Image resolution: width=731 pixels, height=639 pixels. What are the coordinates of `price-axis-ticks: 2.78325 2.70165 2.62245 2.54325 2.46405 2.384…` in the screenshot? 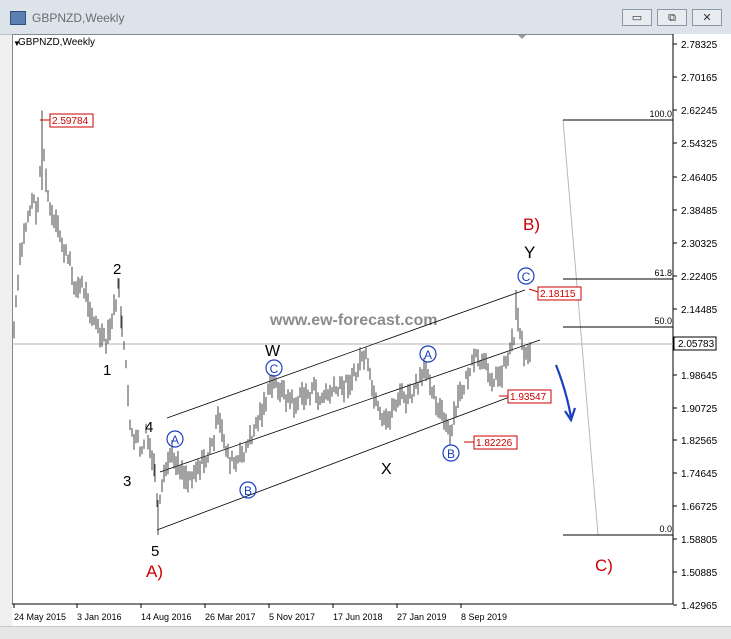 It's located at (695, 326).